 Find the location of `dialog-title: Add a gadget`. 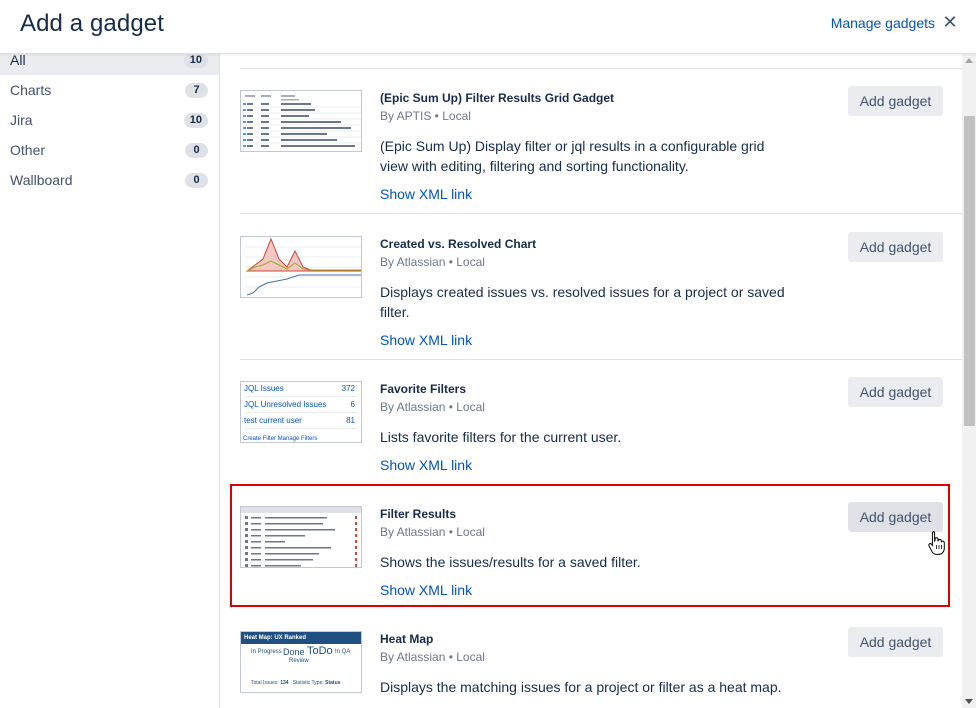

dialog-title: Add a gadget is located at coordinates (92, 23).